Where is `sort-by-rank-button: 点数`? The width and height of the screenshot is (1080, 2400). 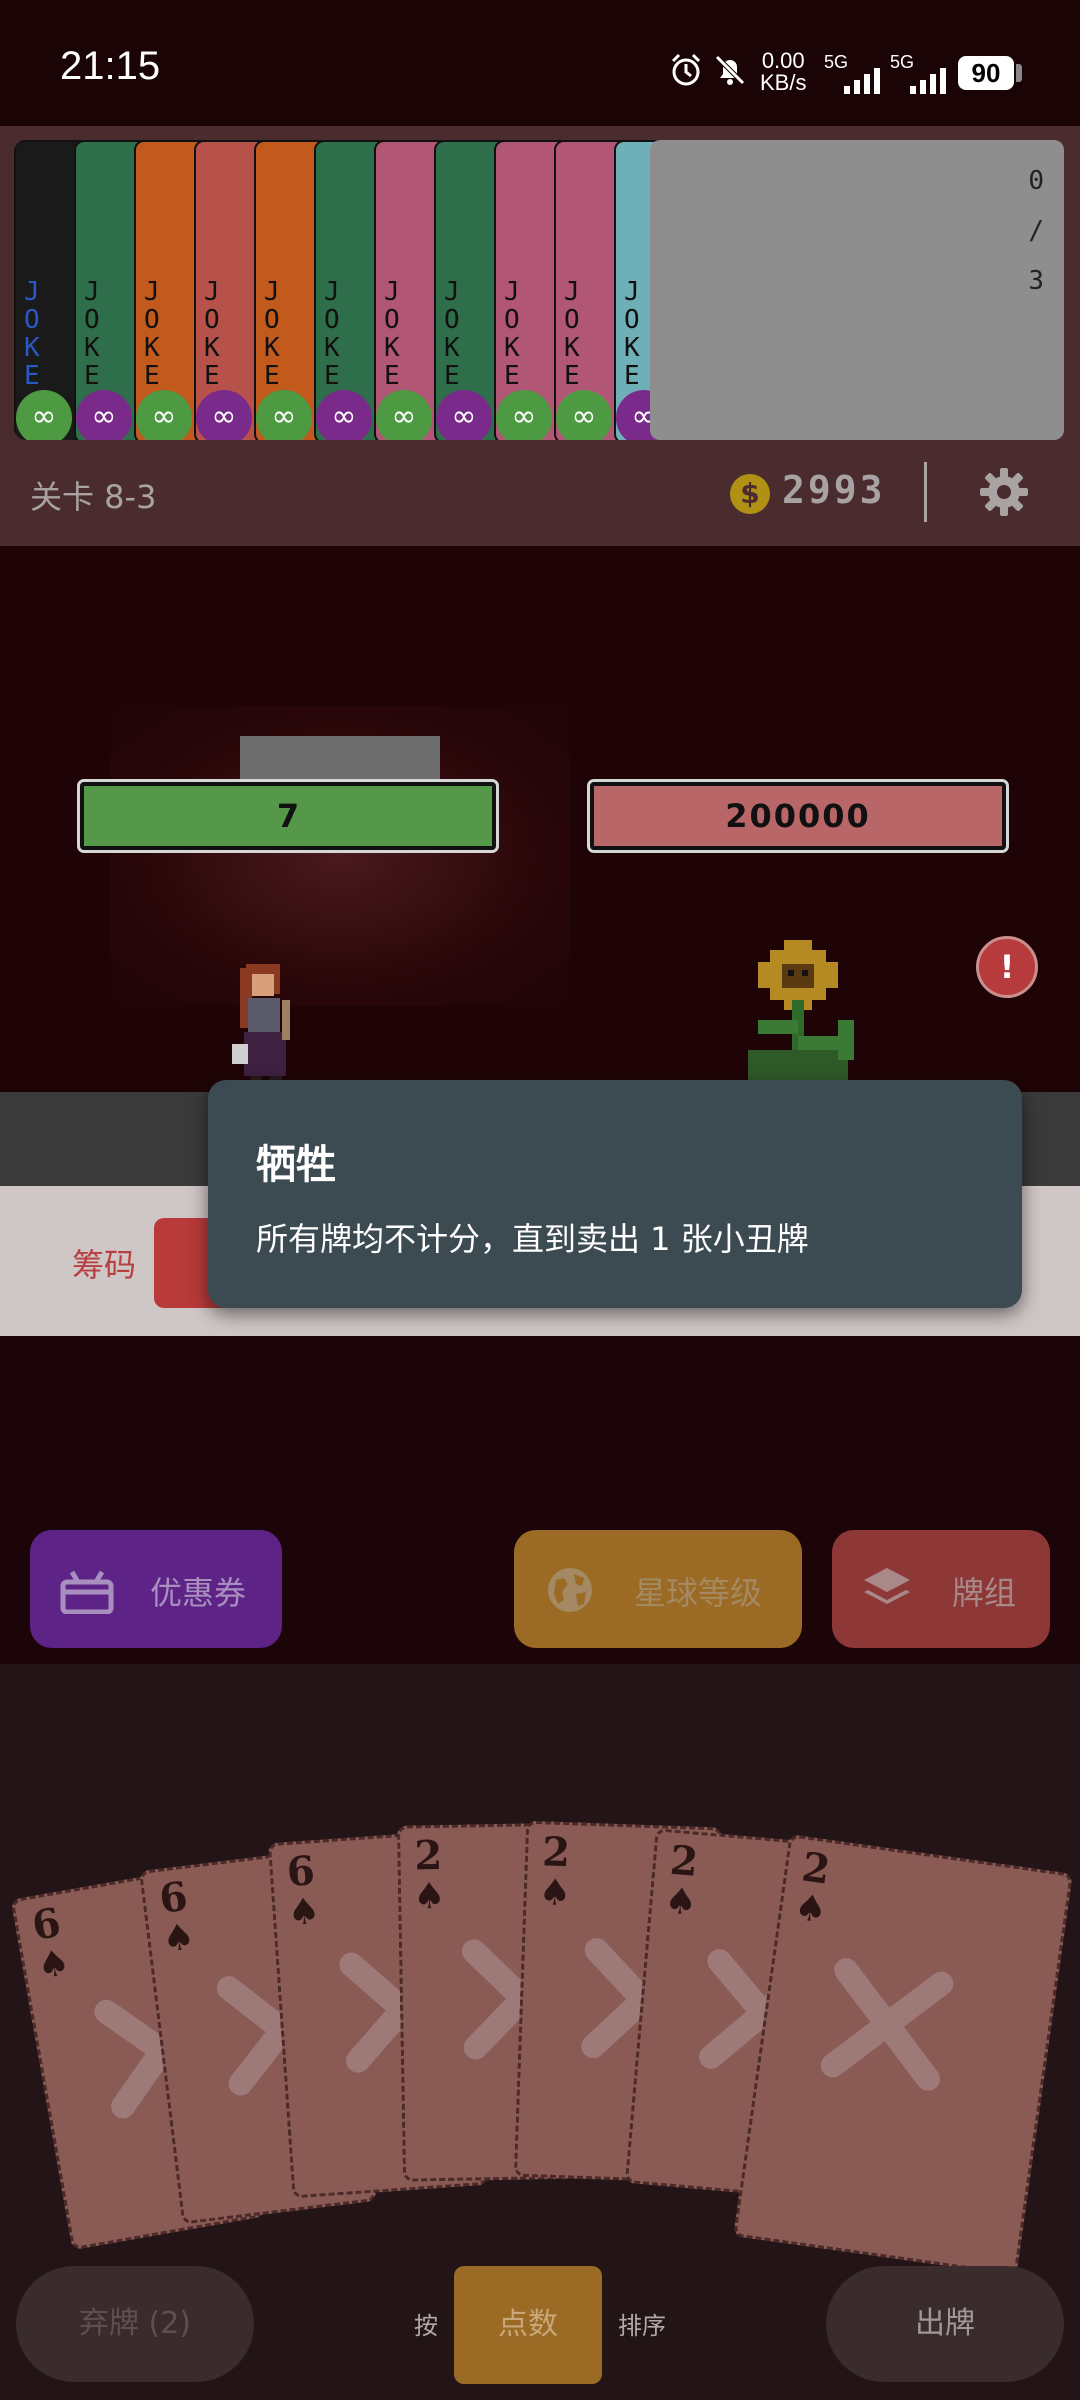
sort-by-rank-button: 点数 is located at coordinates (528, 2325).